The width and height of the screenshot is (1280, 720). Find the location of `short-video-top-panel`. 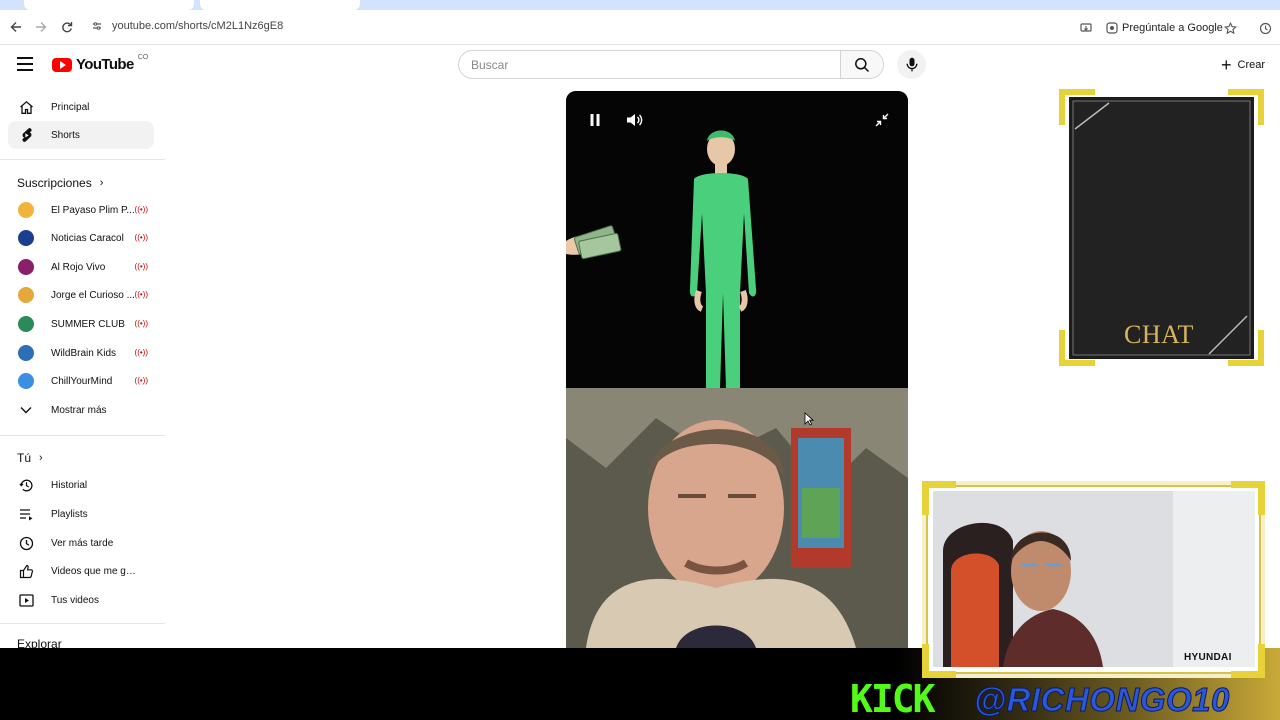

short-video-top-panel is located at coordinates (737, 239).